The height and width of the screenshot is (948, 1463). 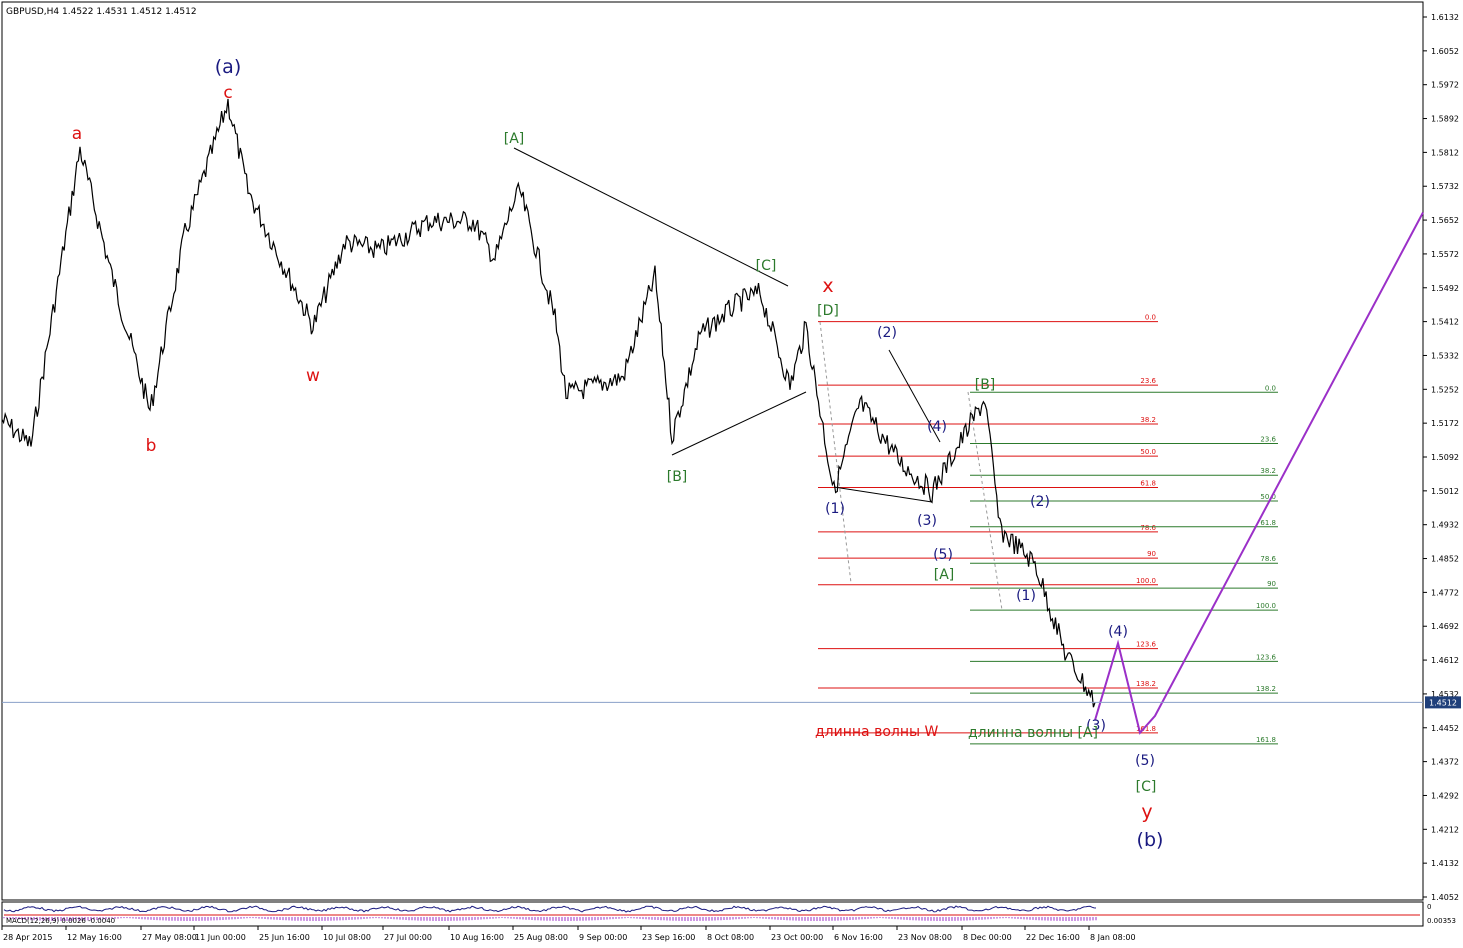 What do you see at coordinates (797, 937) in the screenshot?
I see `time-tick-label: 23 Oct 00:00` at bounding box center [797, 937].